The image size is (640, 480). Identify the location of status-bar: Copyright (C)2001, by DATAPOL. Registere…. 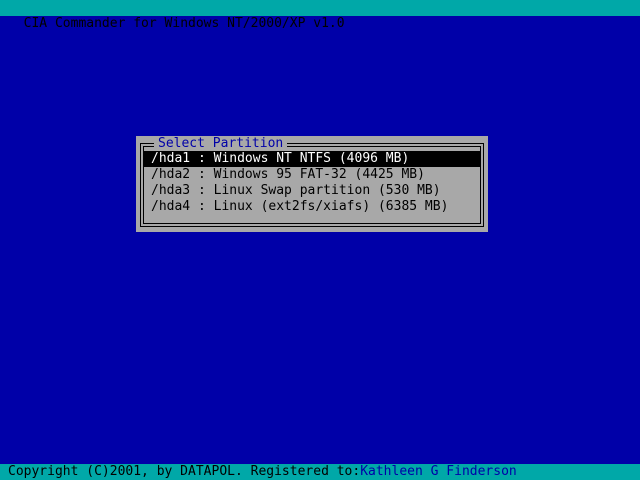
(320, 472).